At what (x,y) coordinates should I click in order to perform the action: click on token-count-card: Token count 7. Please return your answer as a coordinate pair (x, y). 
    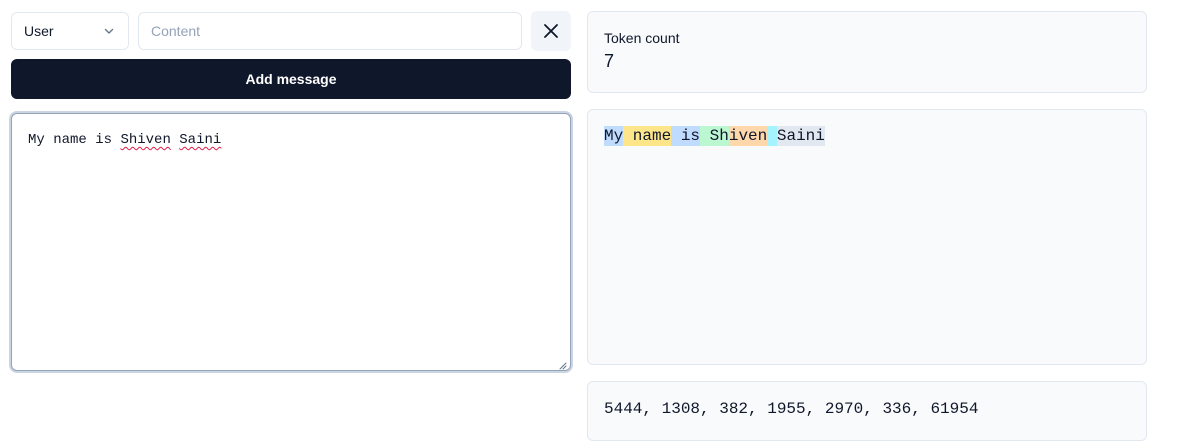
    Looking at the image, I should click on (867, 52).